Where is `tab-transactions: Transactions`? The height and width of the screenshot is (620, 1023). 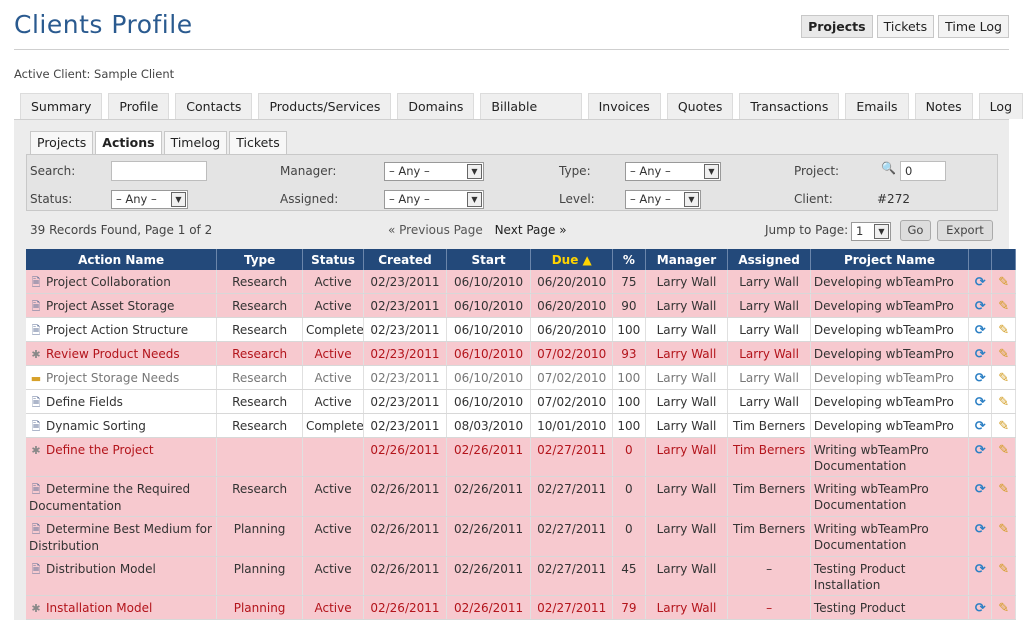
tab-transactions: Transactions is located at coordinates (789, 106).